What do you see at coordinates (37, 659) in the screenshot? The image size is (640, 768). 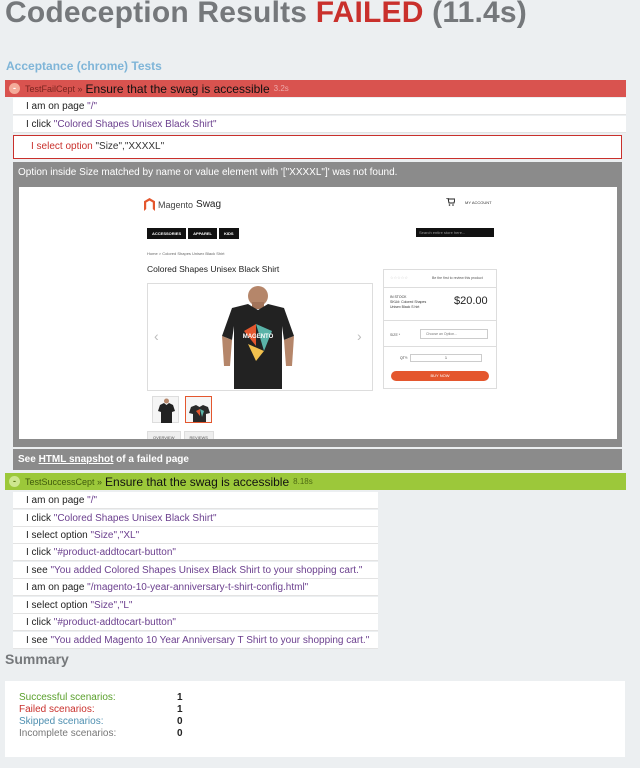 I see `summary-heading: Summary` at bounding box center [37, 659].